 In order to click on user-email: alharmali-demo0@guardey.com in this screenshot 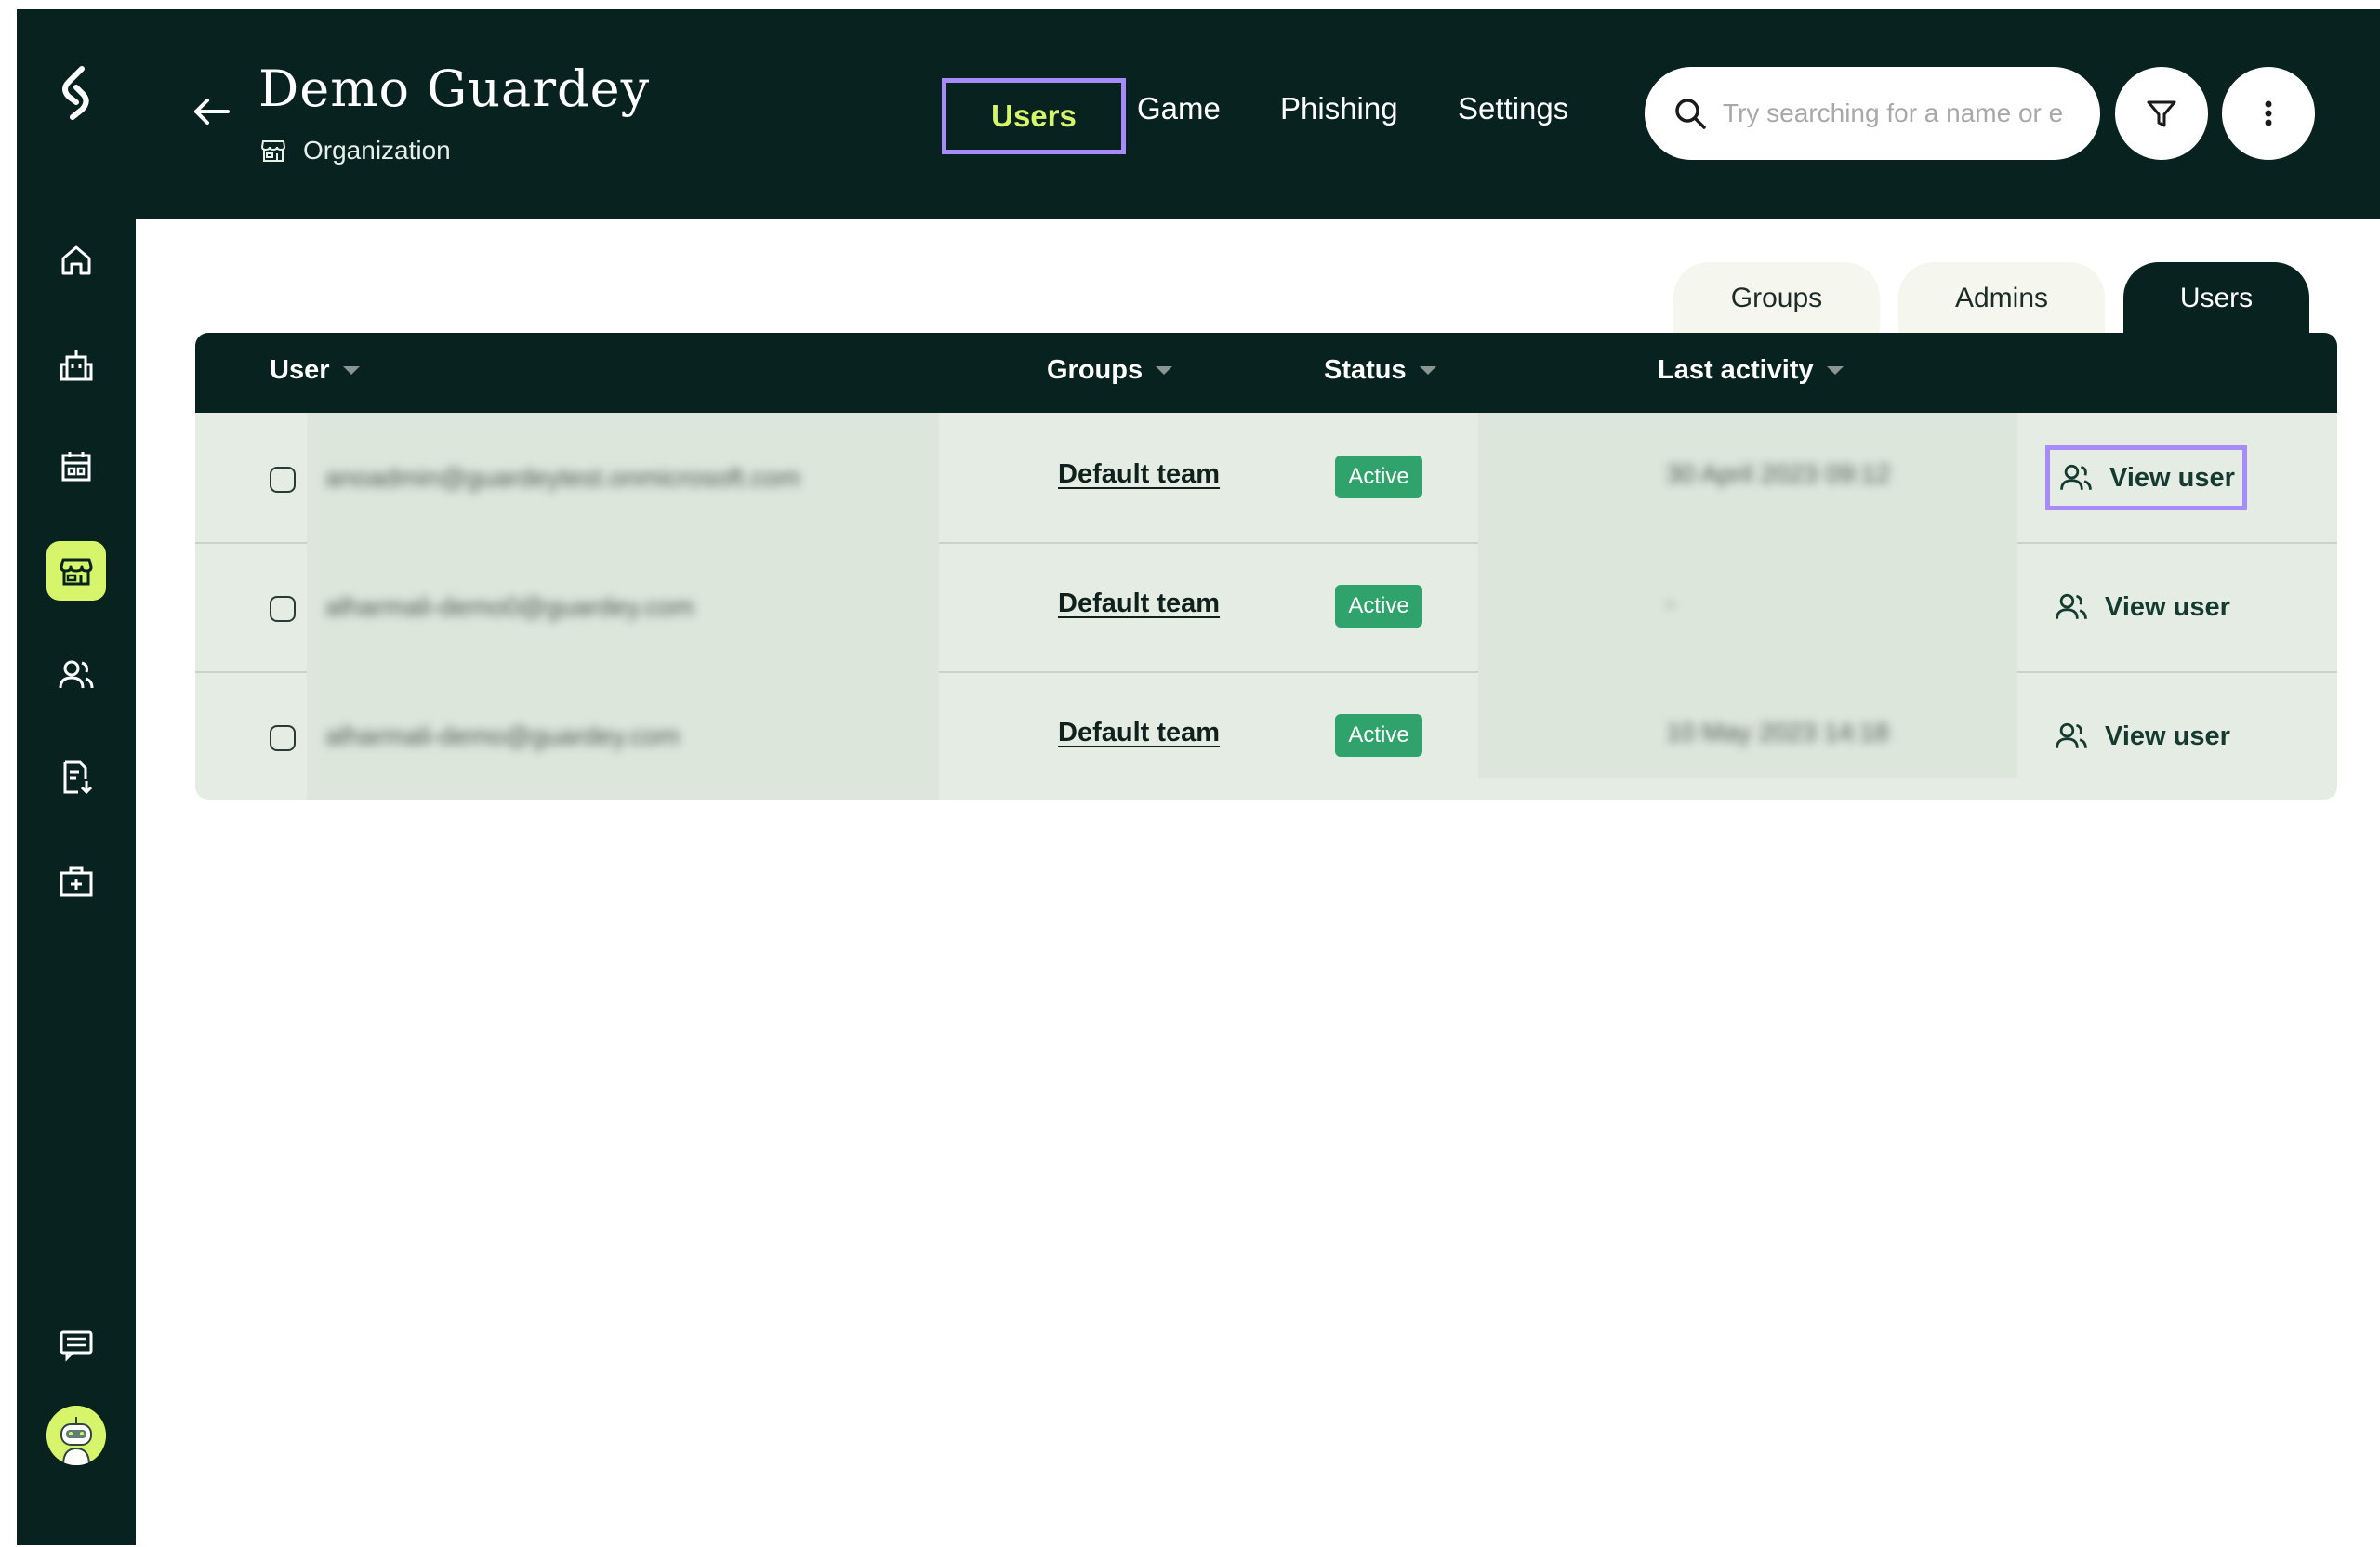, I will do `click(509, 606)`.